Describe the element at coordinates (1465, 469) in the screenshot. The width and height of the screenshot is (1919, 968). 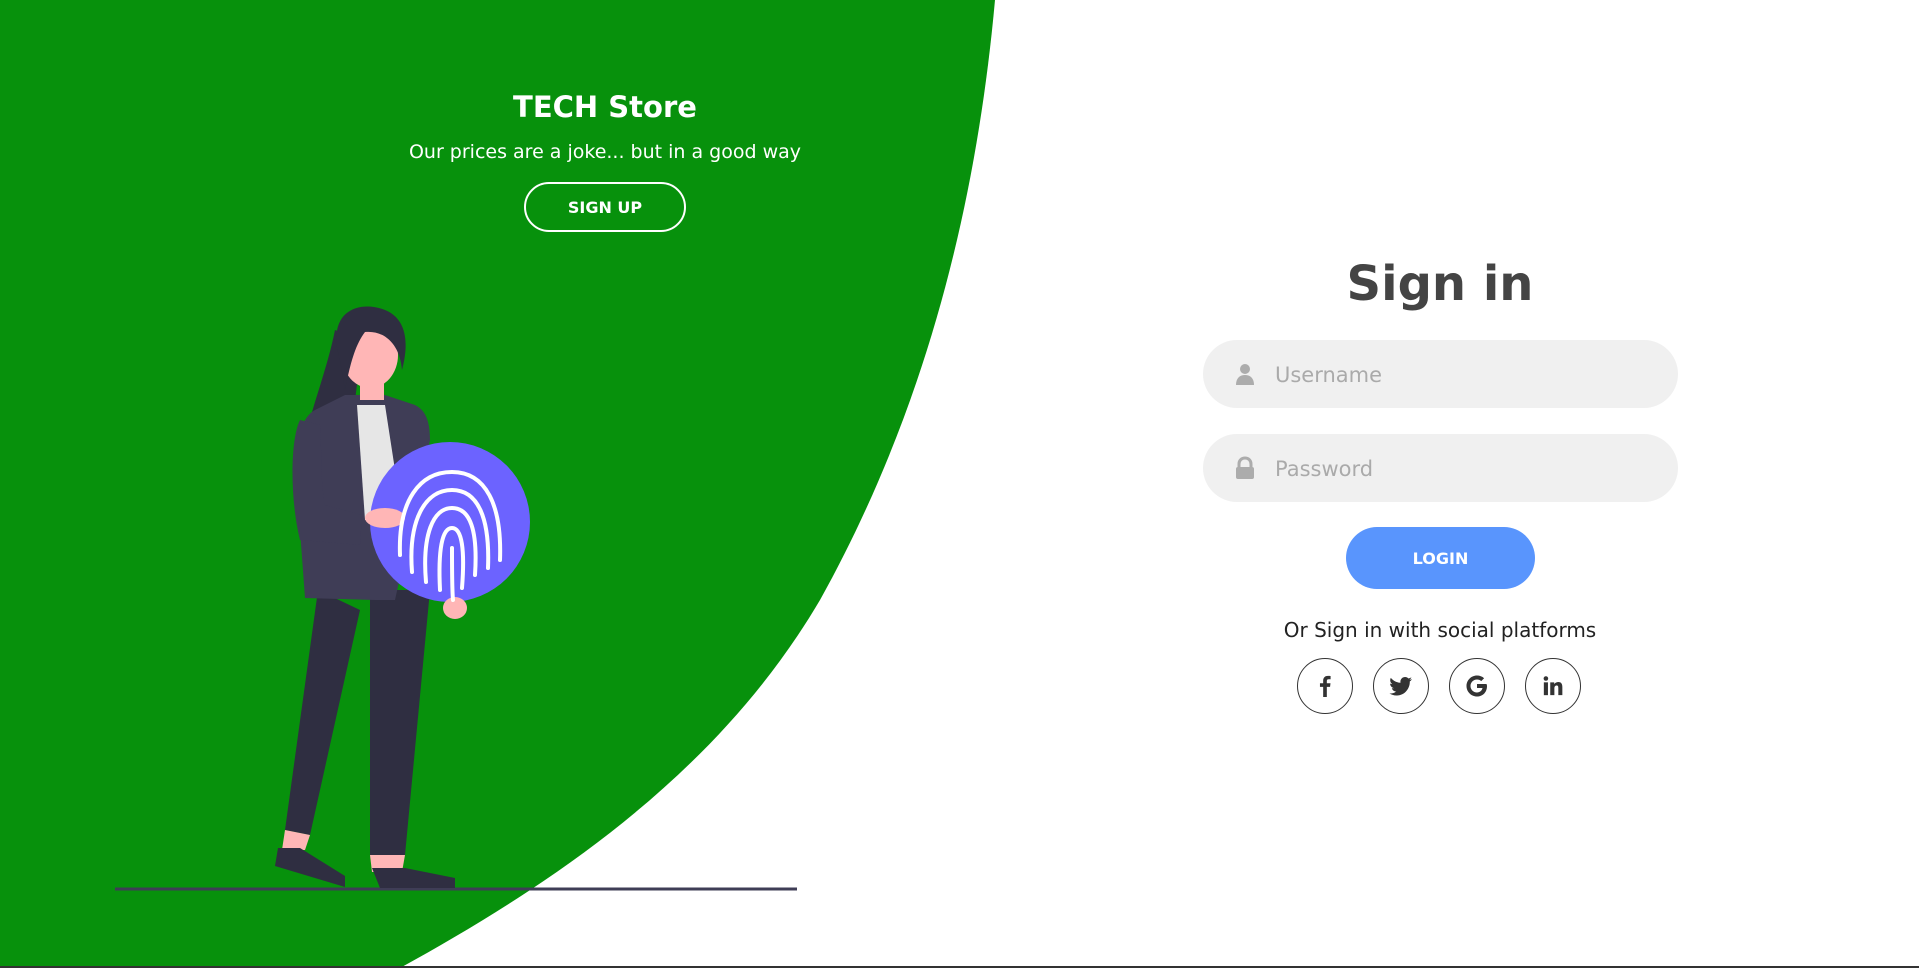
I see `password-input` at that location.